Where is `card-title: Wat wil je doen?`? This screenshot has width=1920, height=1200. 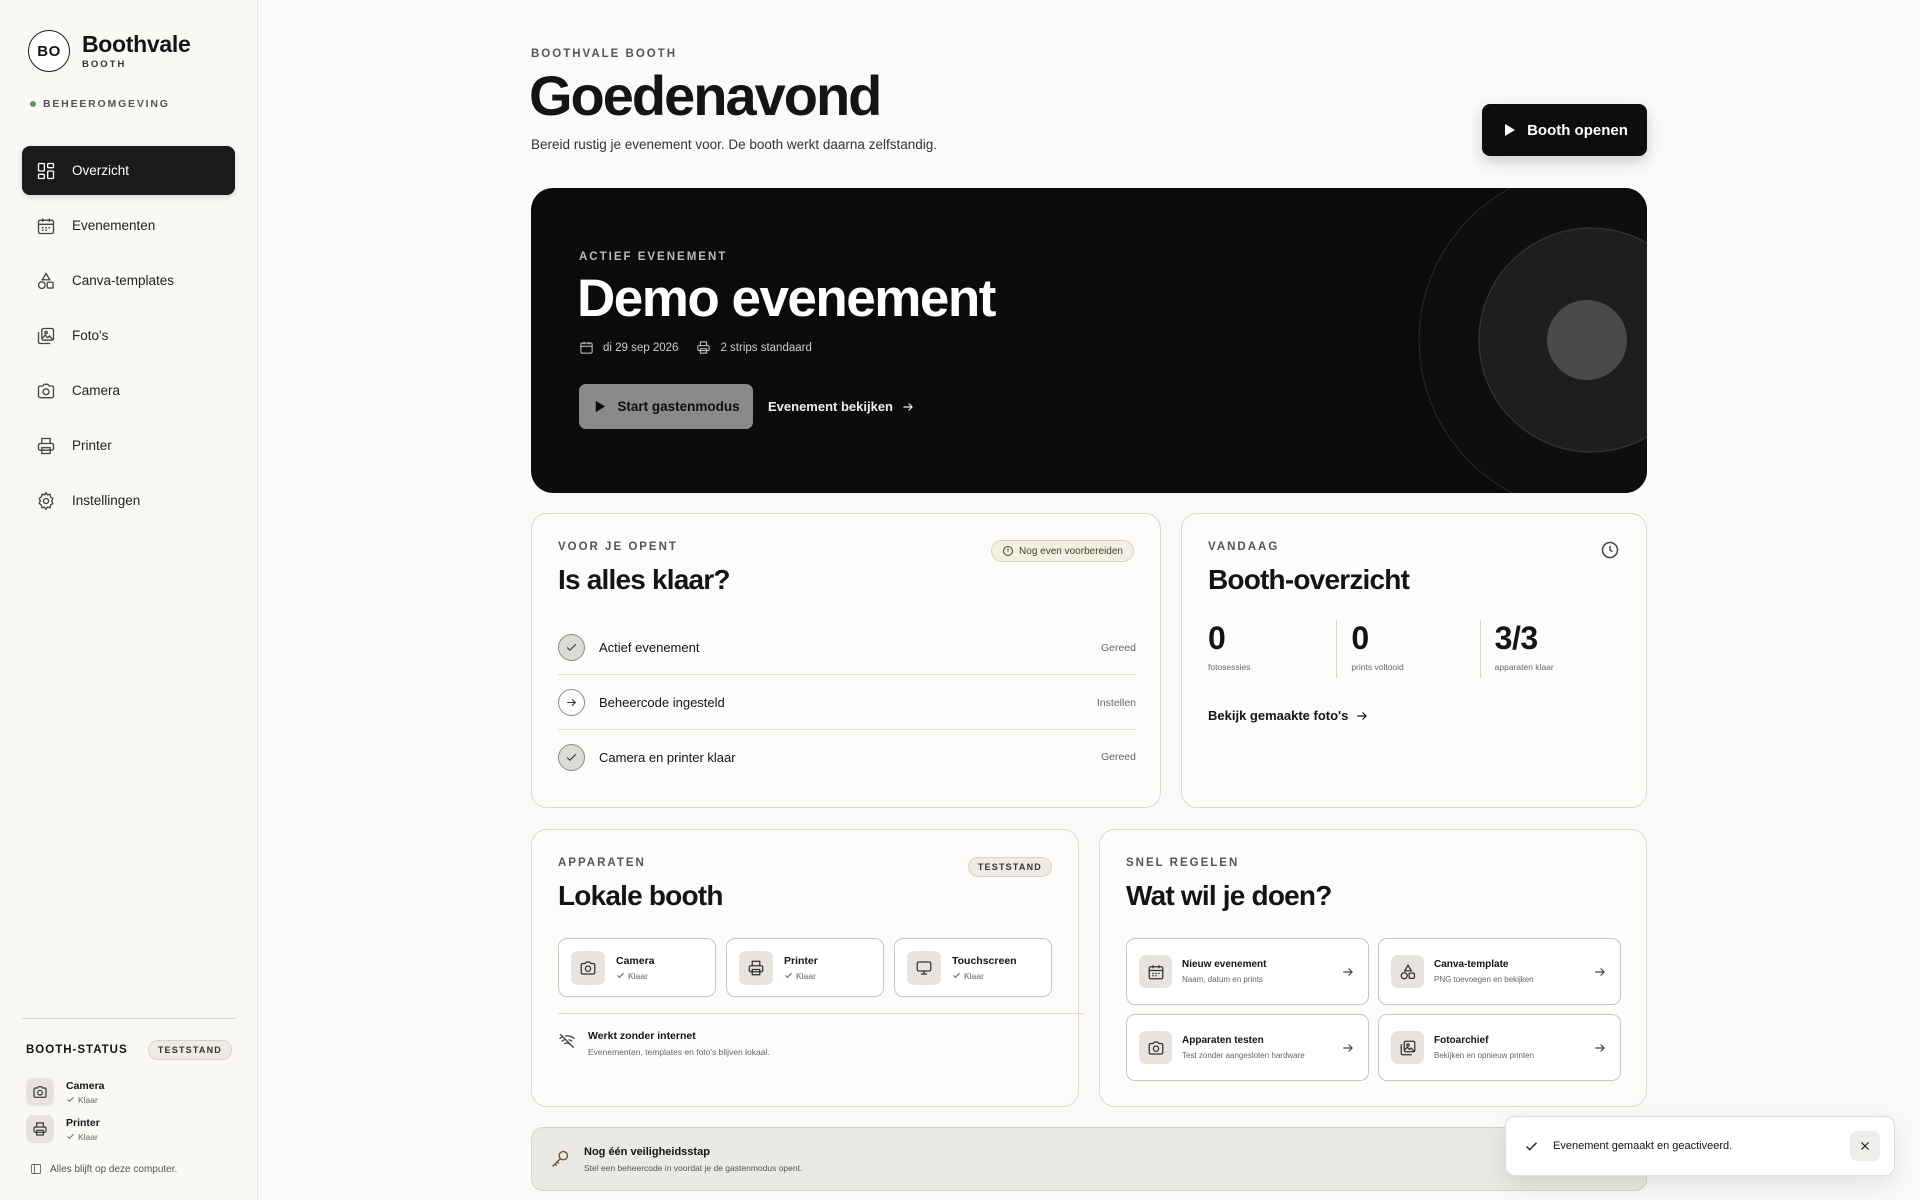 card-title: Wat wil je doen? is located at coordinates (1229, 895).